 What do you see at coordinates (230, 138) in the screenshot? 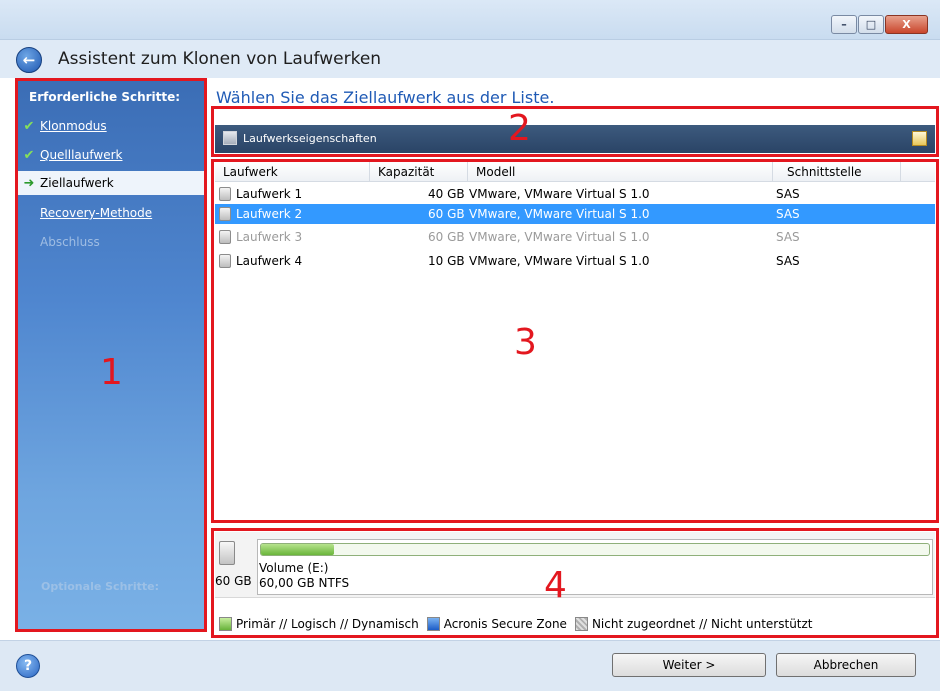
I see `properties-icon` at bounding box center [230, 138].